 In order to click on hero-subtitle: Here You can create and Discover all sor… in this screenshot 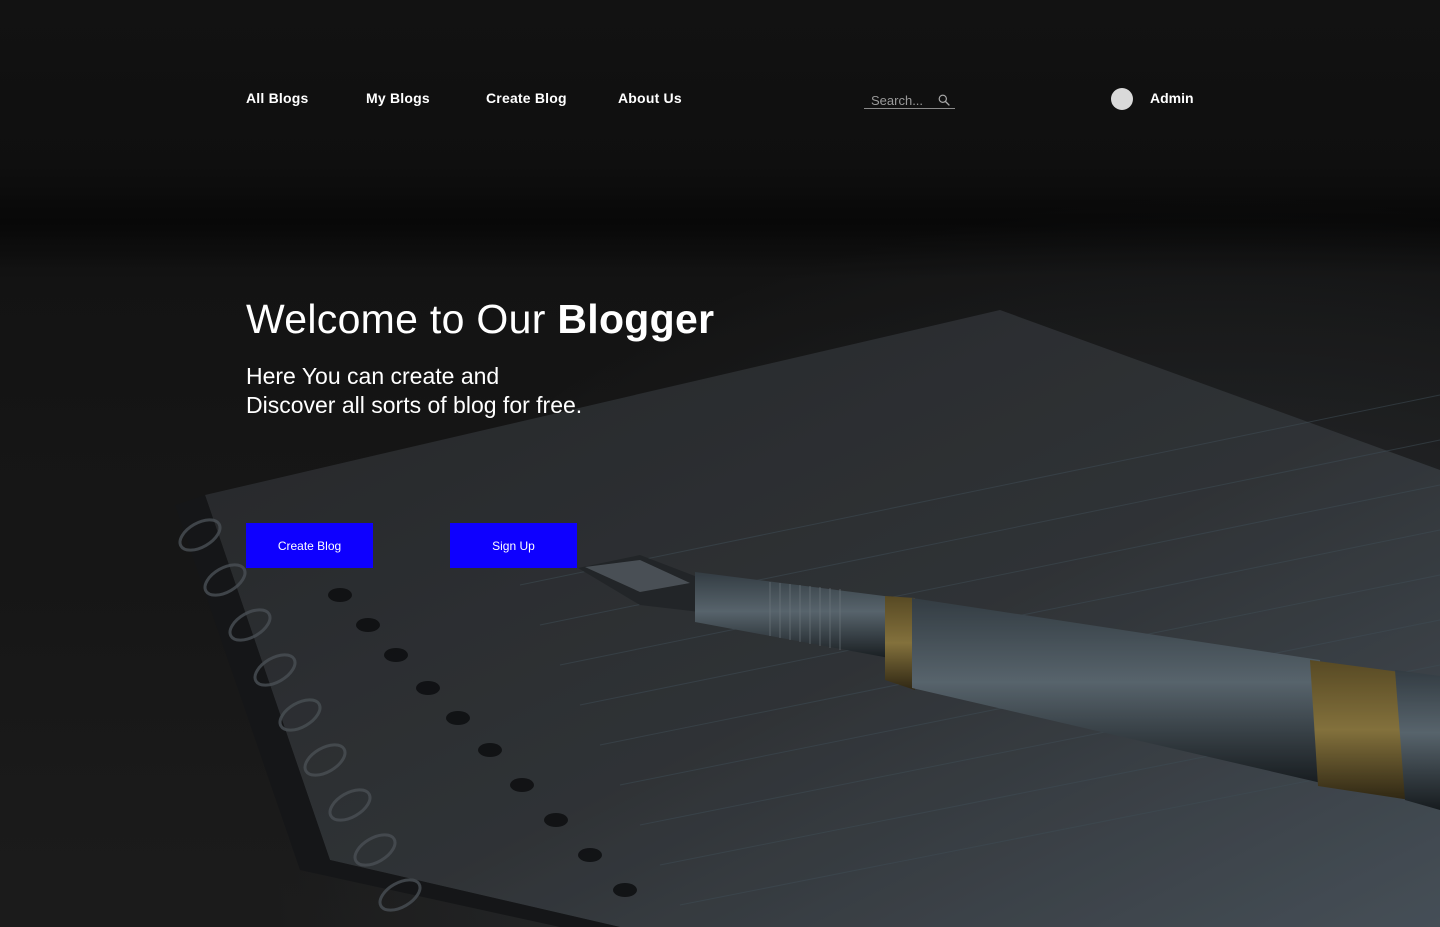, I will do `click(414, 391)`.